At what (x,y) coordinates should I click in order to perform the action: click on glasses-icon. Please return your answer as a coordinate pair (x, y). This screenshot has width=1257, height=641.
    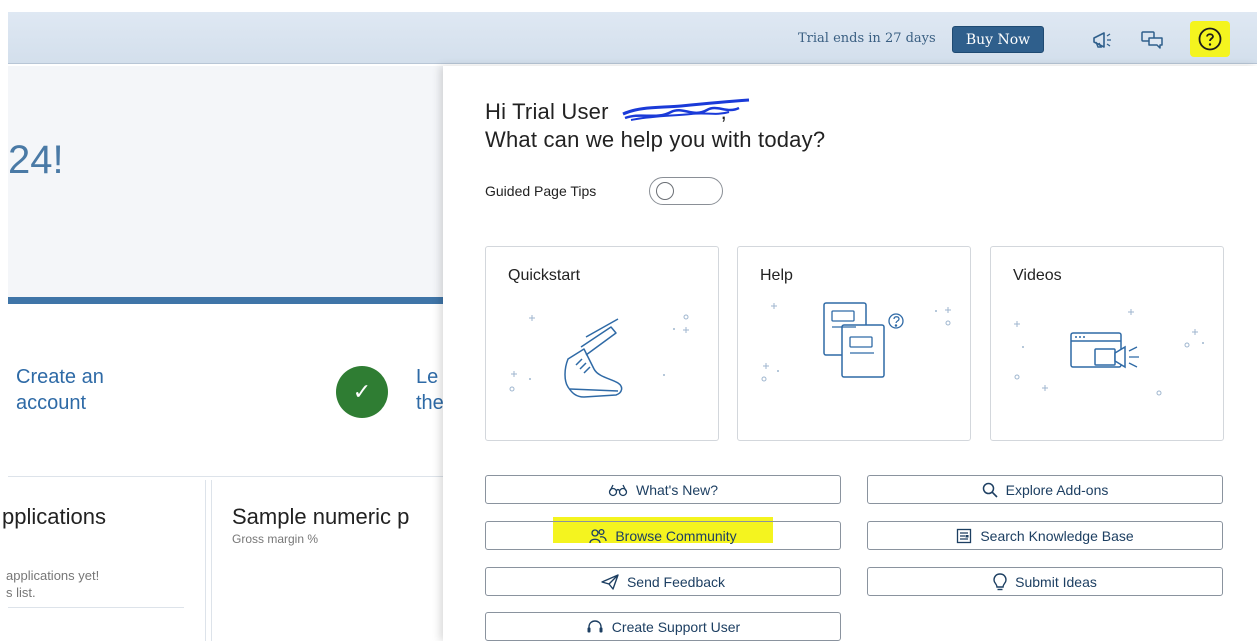
    Looking at the image, I should click on (618, 490).